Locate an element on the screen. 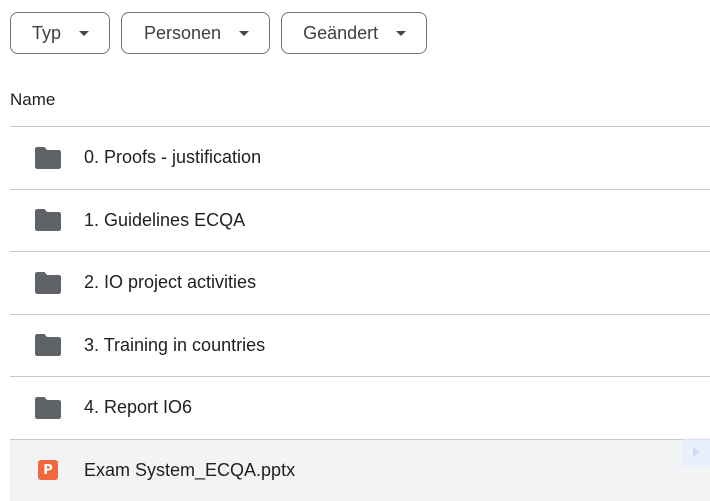  item-name: 0. Proofs - justification is located at coordinates (172, 157).